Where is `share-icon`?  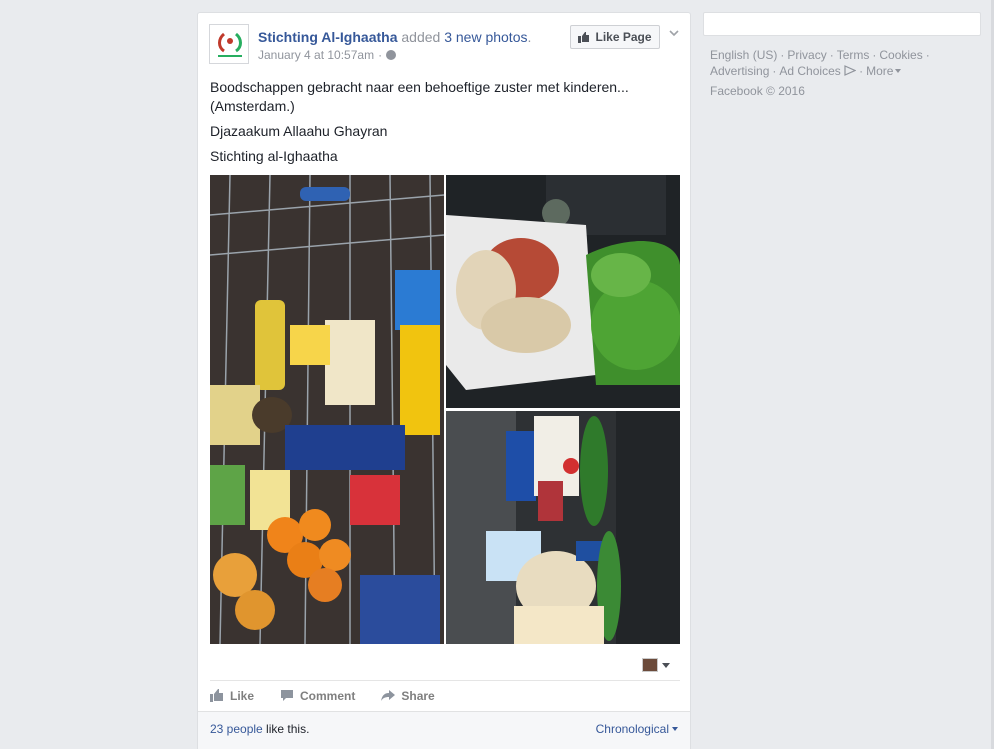
share-icon is located at coordinates (388, 695).